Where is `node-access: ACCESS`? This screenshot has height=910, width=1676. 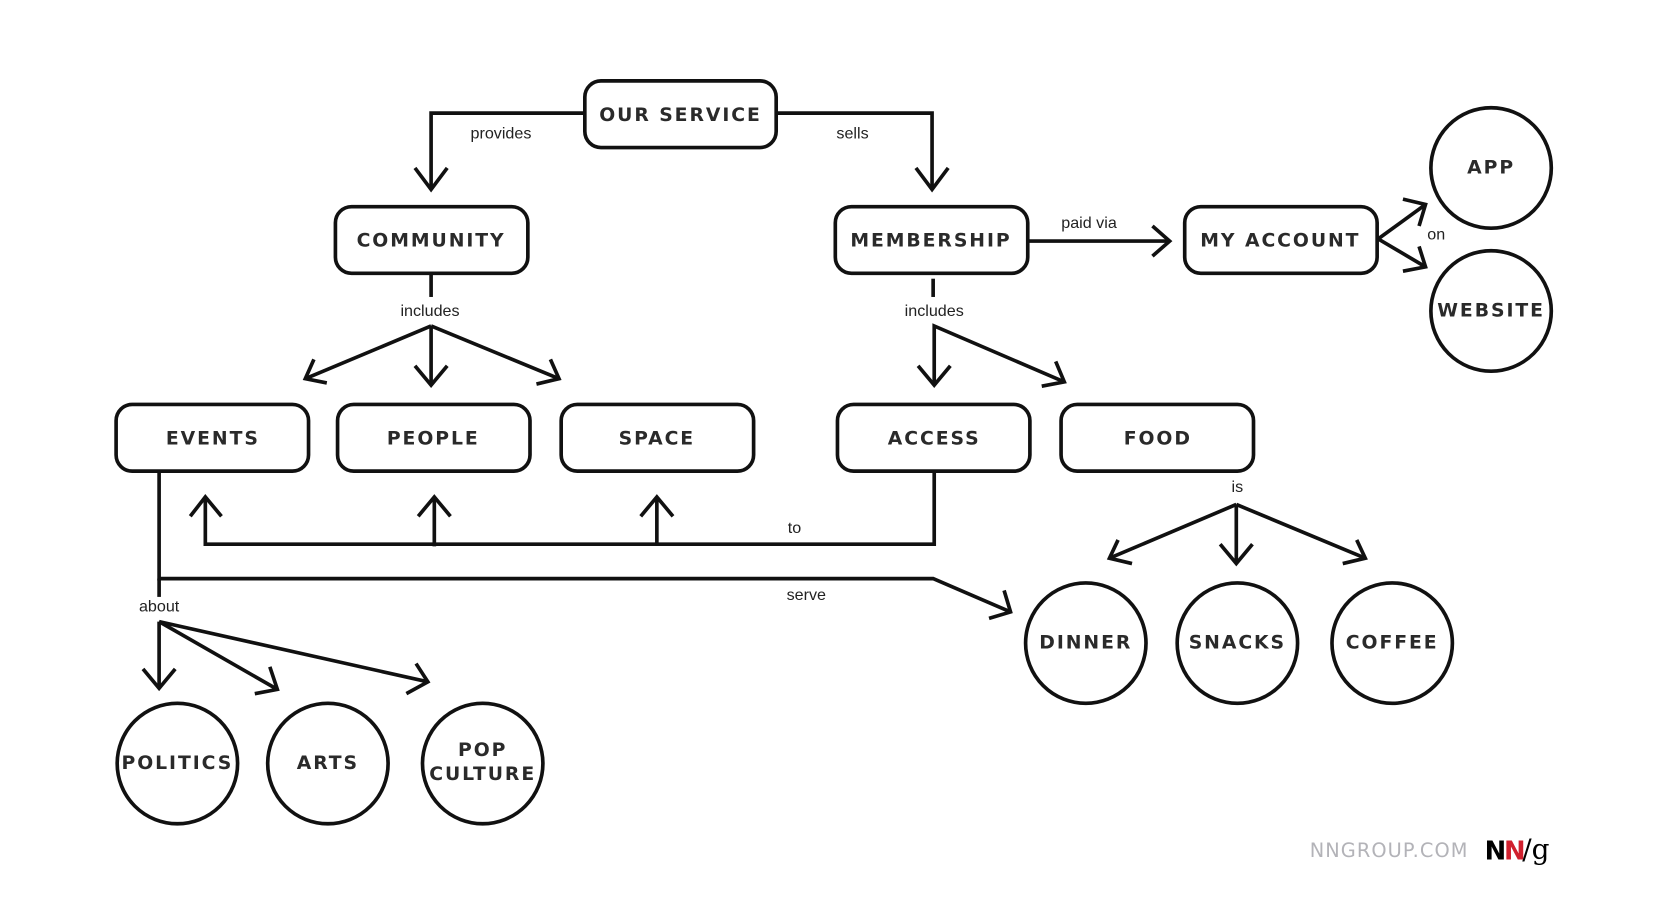
node-access: ACCESS is located at coordinates (933, 437).